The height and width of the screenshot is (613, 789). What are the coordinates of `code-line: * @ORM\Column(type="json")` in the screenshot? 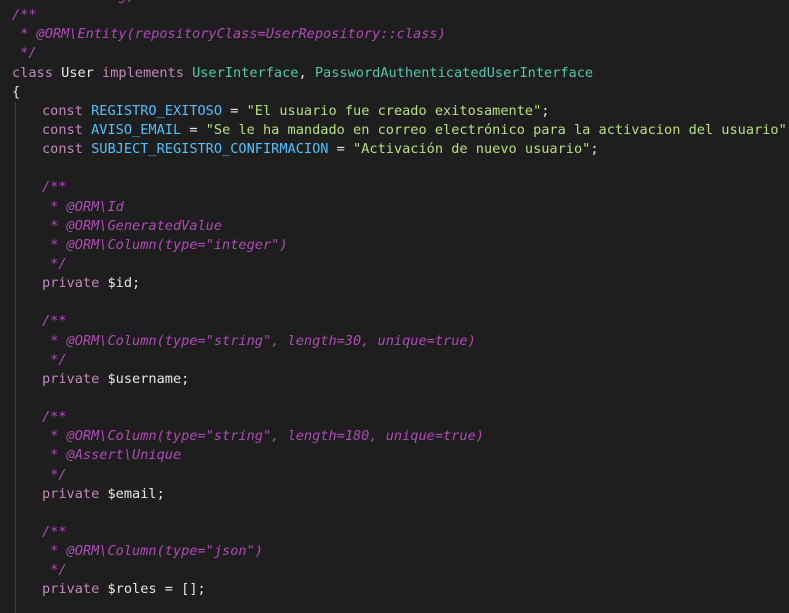 It's located at (394, 552).